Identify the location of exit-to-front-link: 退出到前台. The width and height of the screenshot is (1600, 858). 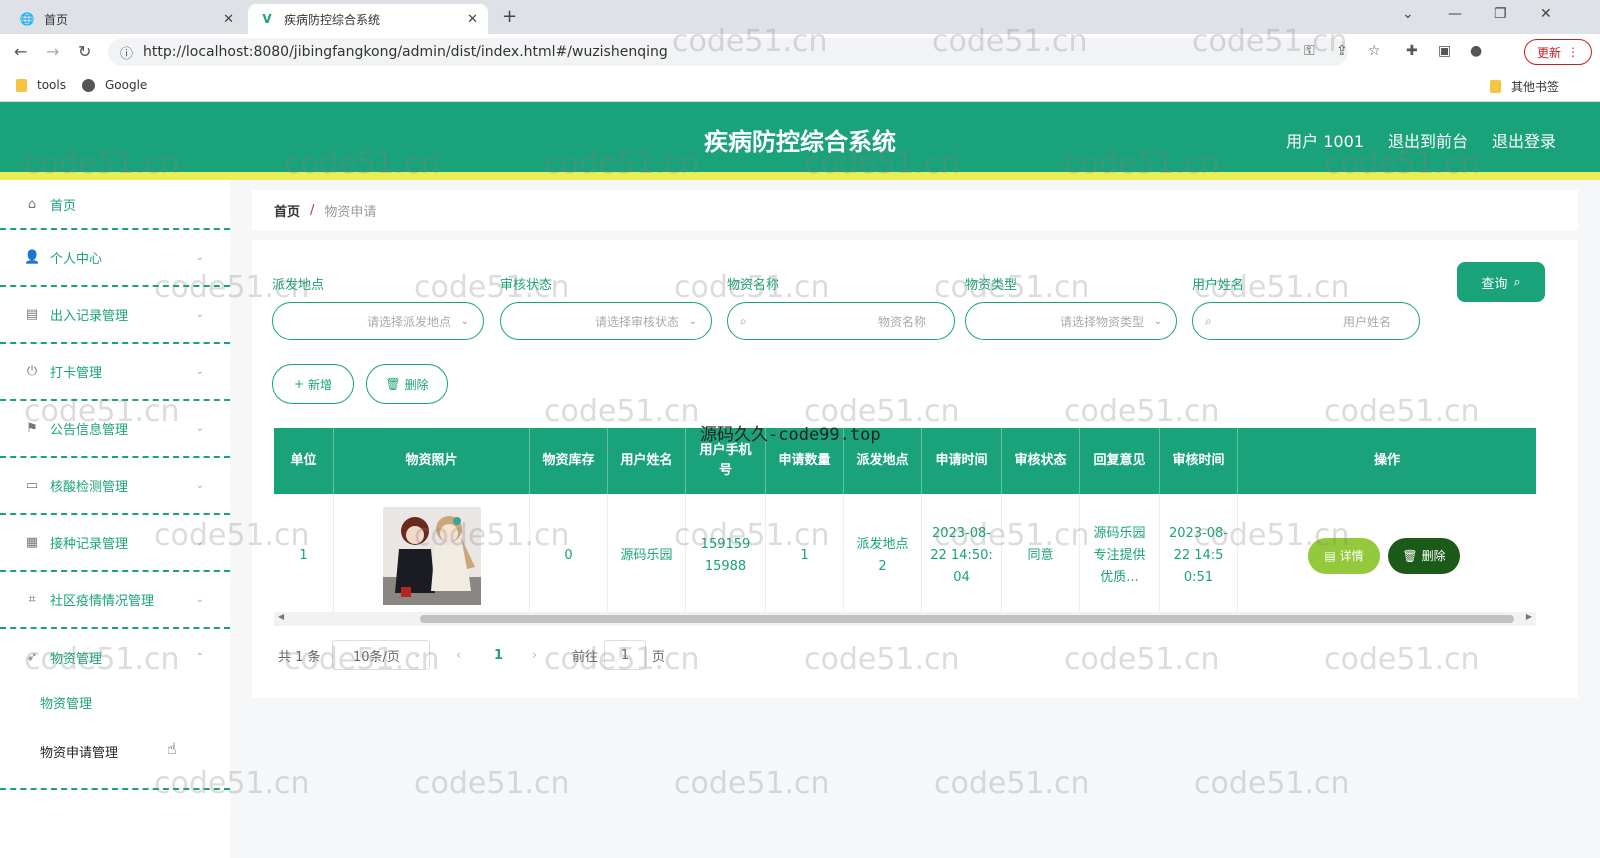
(1428, 140).